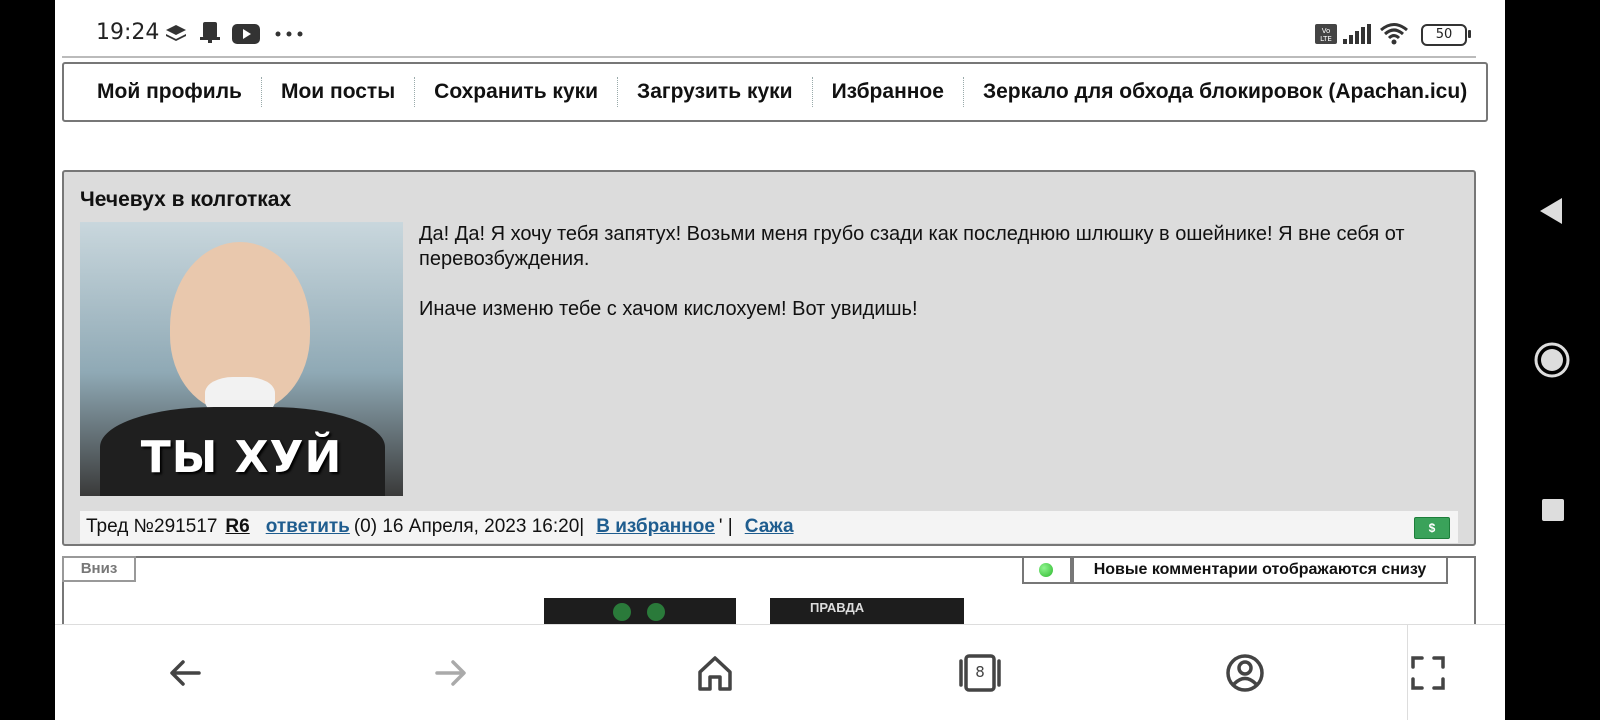 The height and width of the screenshot is (720, 1600). Describe the element at coordinates (339, 92) in the screenshot. I see `menu-my-posts: Мои посты` at that location.